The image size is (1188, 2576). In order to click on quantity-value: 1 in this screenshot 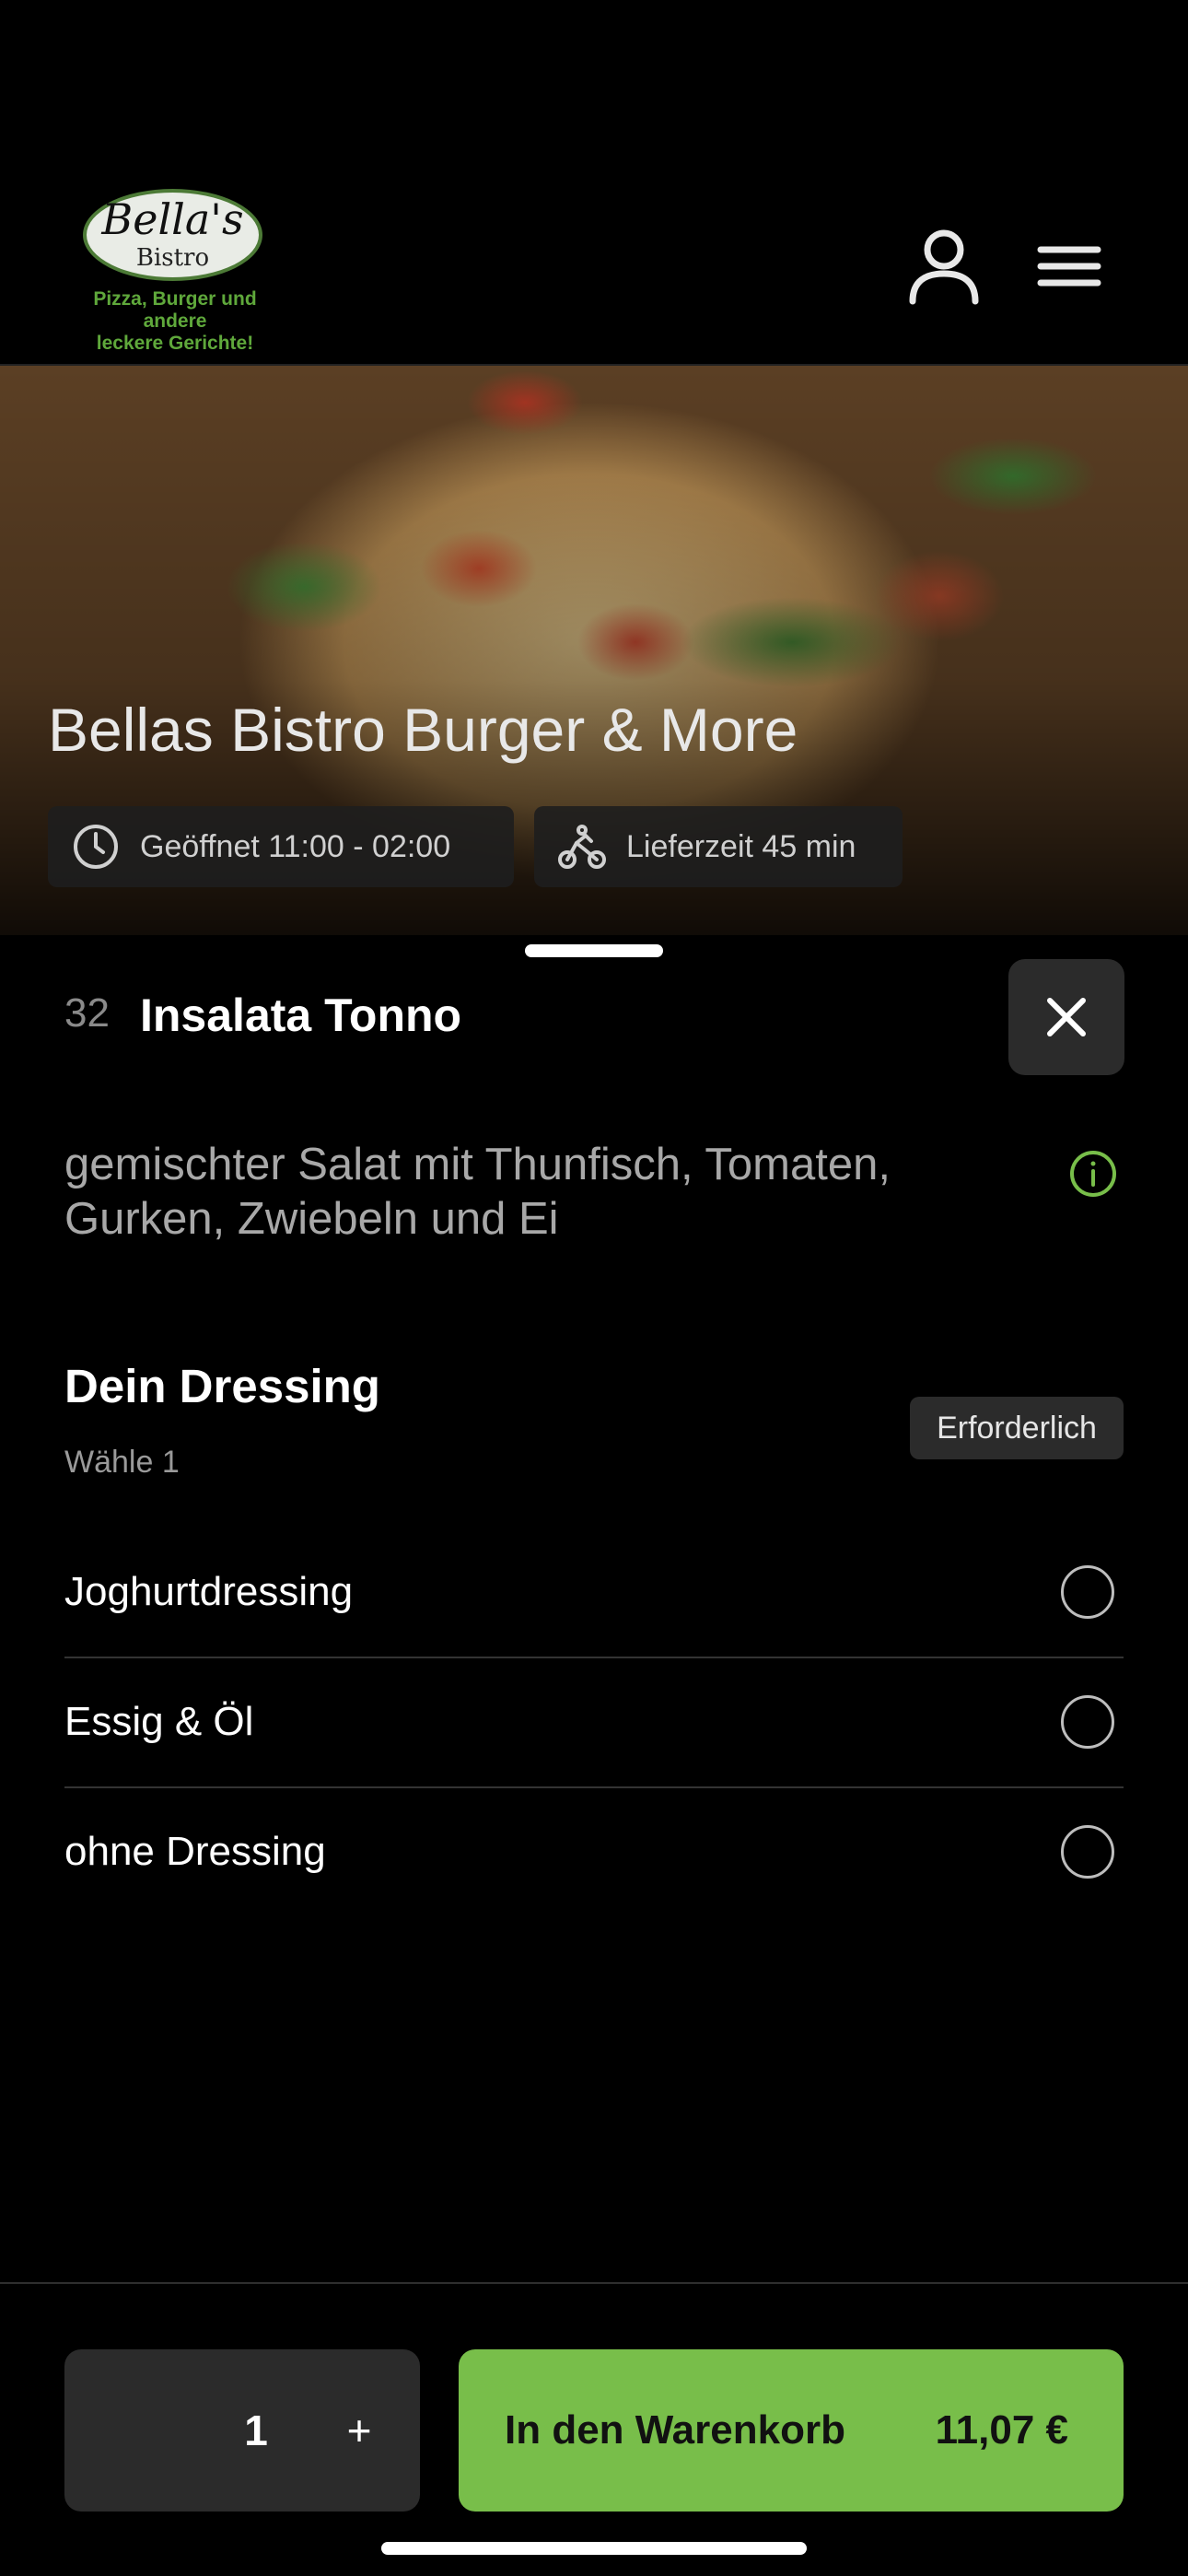, I will do `click(256, 2430)`.